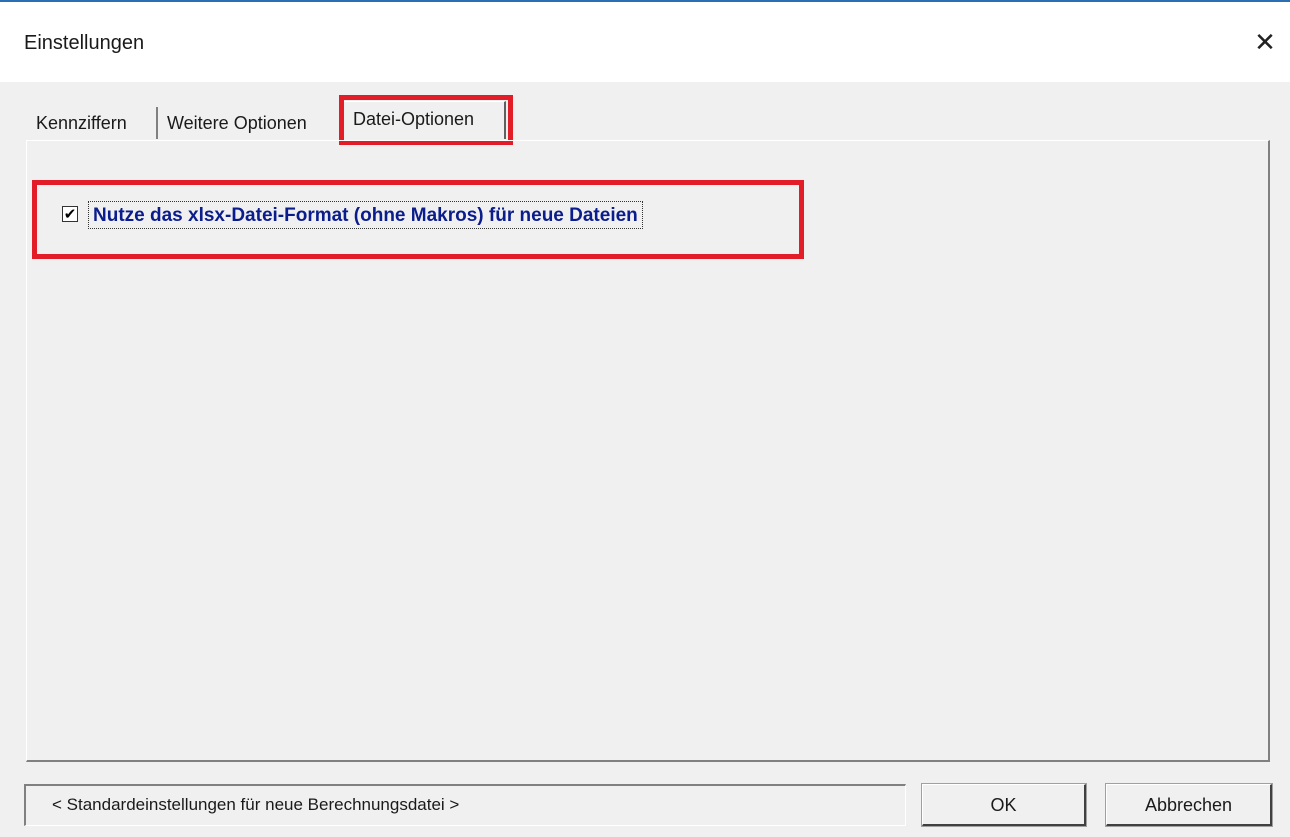 Image resolution: width=1290 pixels, height=837 pixels. What do you see at coordinates (94, 123) in the screenshot?
I see `tab-kennziffern: Kennziffern` at bounding box center [94, 123].